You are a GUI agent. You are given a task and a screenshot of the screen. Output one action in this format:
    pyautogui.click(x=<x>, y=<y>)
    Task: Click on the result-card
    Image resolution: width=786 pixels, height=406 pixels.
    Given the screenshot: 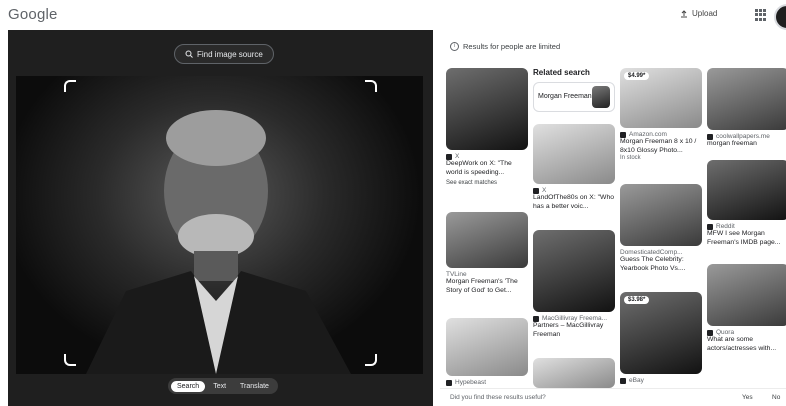 What is the action you would take?
    pyautogui.click(x=574, y=373)
    